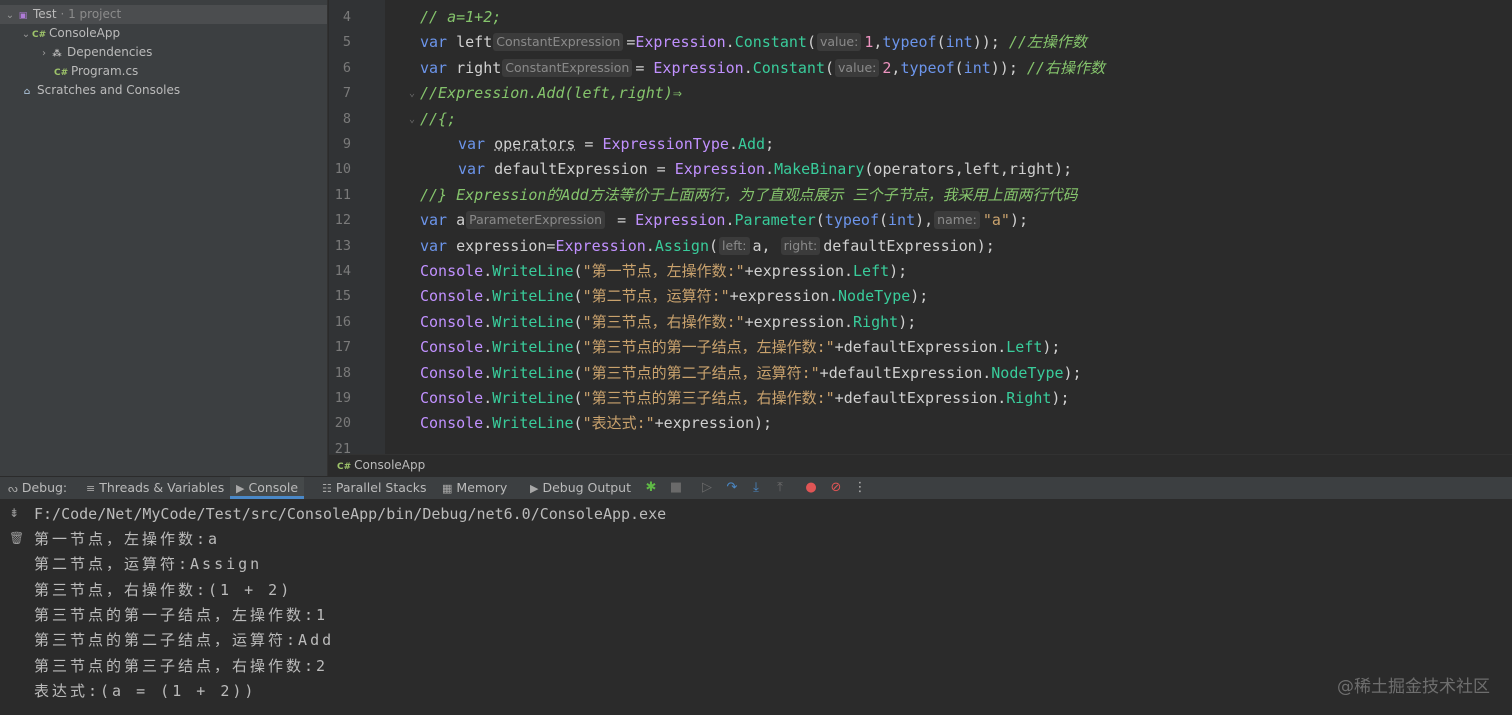  I want to click on stop-icon: ■, so click(676, 488).